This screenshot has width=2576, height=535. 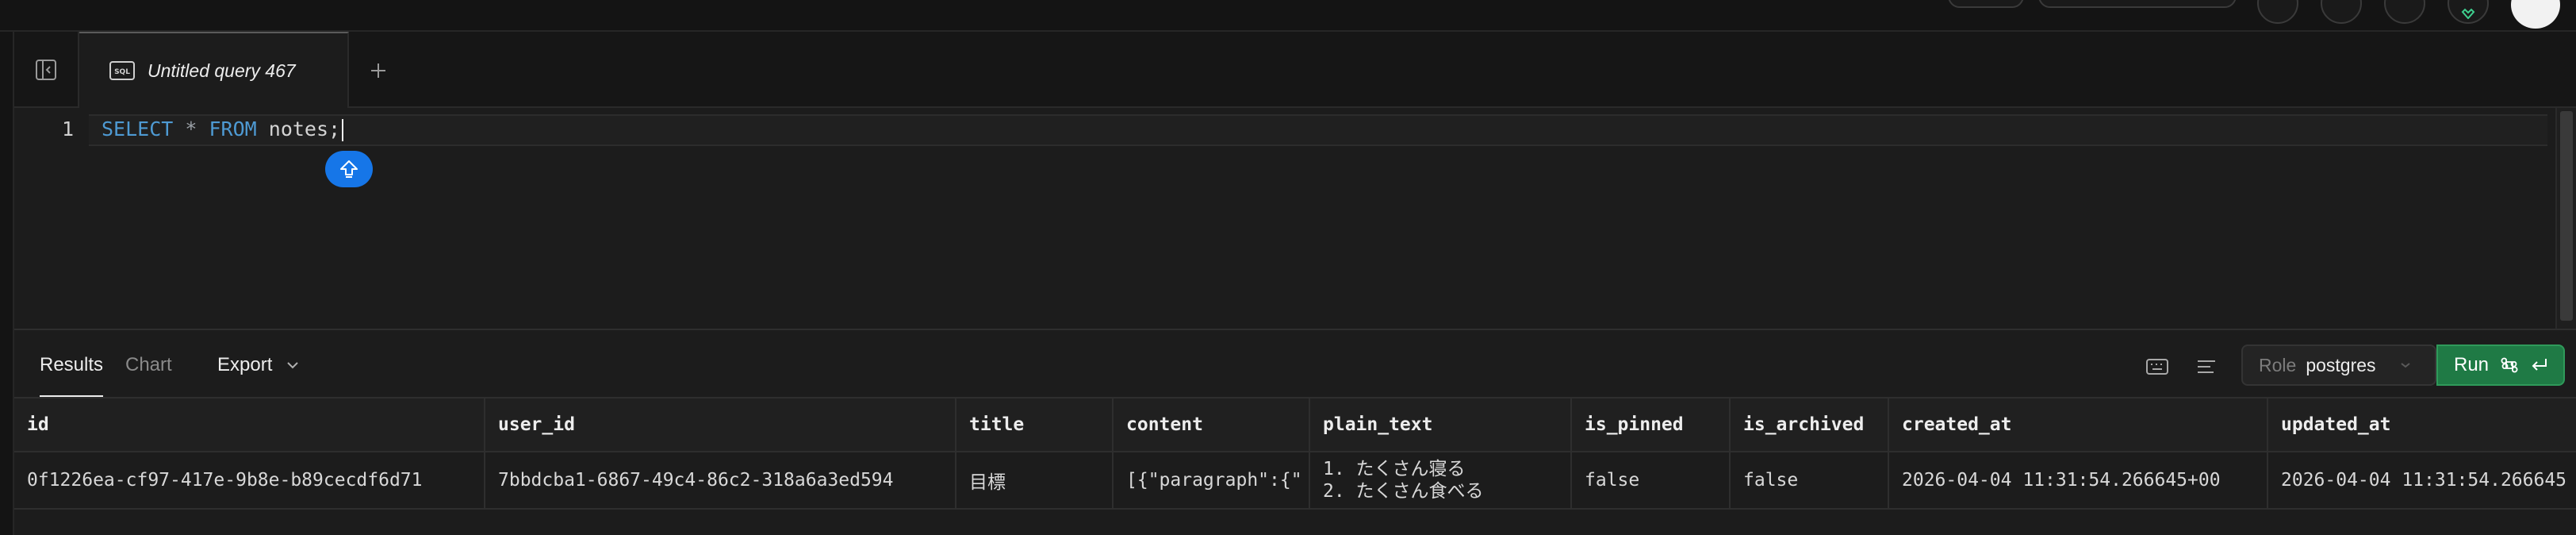 What do you see at coordinates (1403, 491) in the screenshot?
I see `plain-text-line: 2. たくさん食べる` at bounding box center [1403, 491].